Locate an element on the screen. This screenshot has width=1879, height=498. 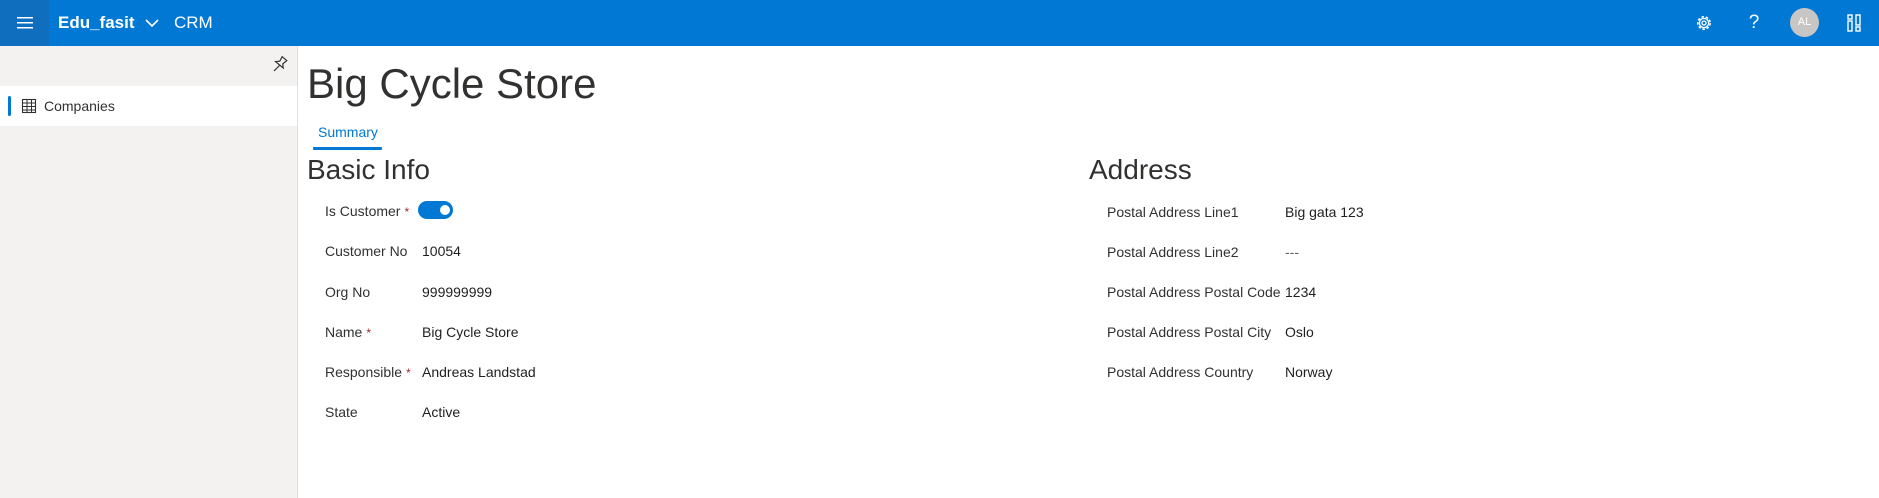
tab-summary: Summary is located at coordinates (348, 135).